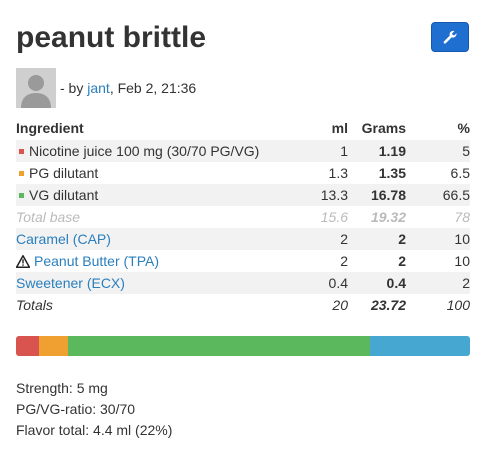 Image resolution: width=481 pixels, height=470 pixels. What do you see at coordinates (338, 173) in the screenshot?
I see `ml-cell: 1.3` at bounding box center [338, 173].